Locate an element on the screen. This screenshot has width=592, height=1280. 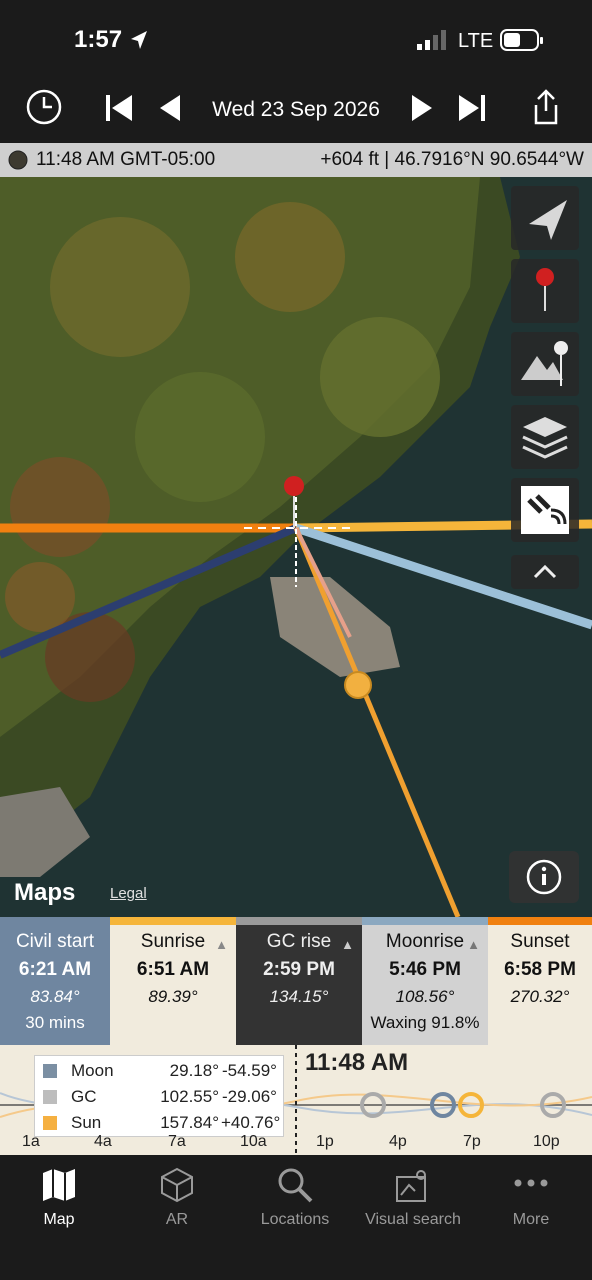
previous-day-icon is located at coordinates (170, 108).